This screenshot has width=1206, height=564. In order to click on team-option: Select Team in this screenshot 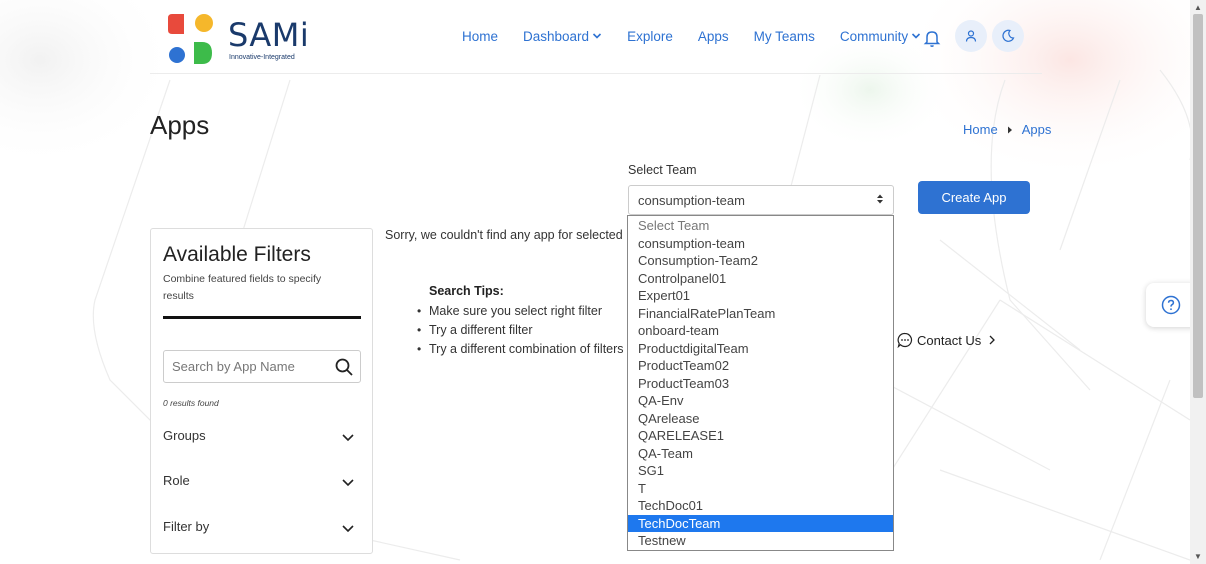, I will do `click(760, 226)`.